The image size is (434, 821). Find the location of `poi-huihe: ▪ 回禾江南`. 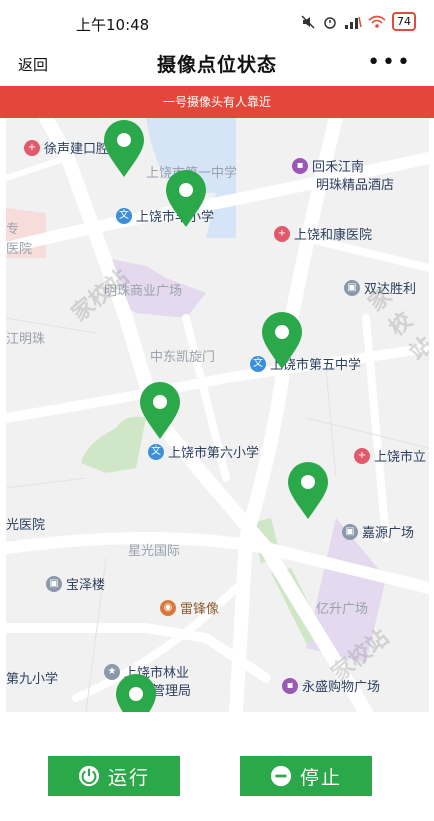

poi-huihe: ▪ 回禾江南 is located at coordinates (328, 165).